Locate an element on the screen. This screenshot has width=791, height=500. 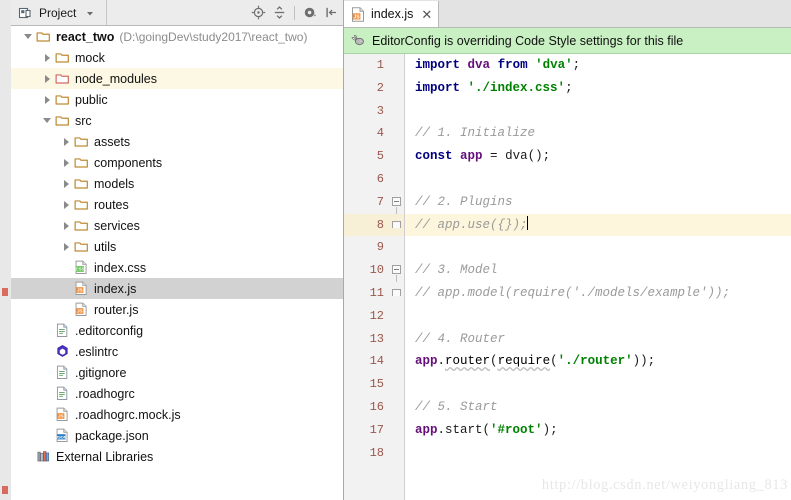
chevron-down-icon is located at coordinates (90, 13).